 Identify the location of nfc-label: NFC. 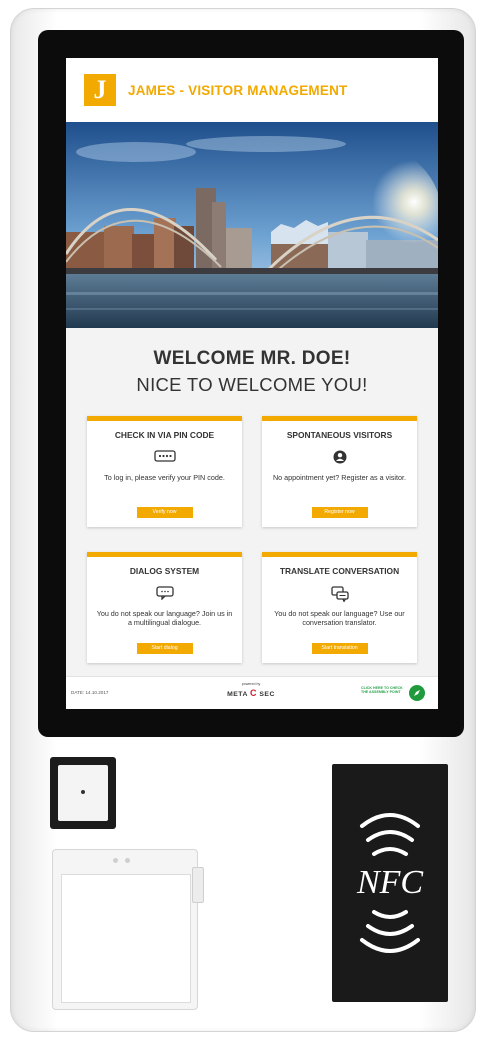
(390, 882).